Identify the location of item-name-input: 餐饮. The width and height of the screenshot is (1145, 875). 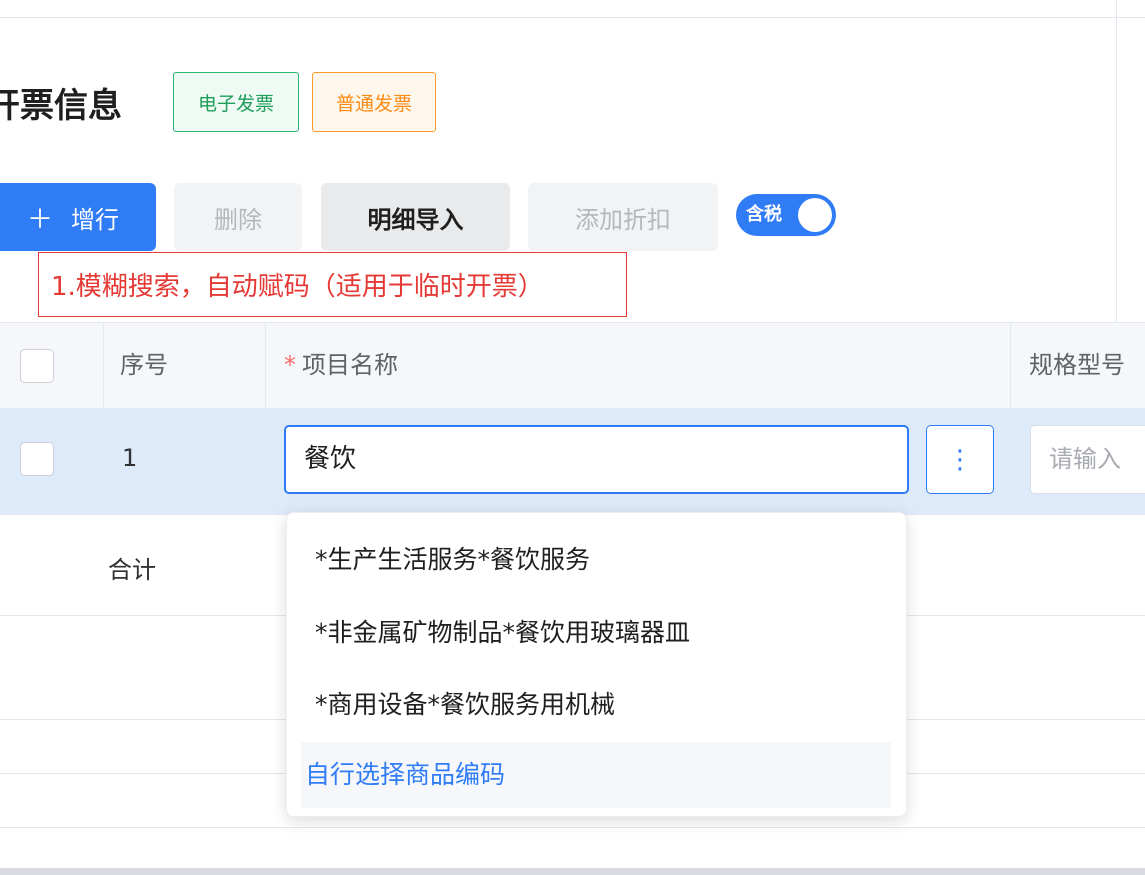
(596, 459).